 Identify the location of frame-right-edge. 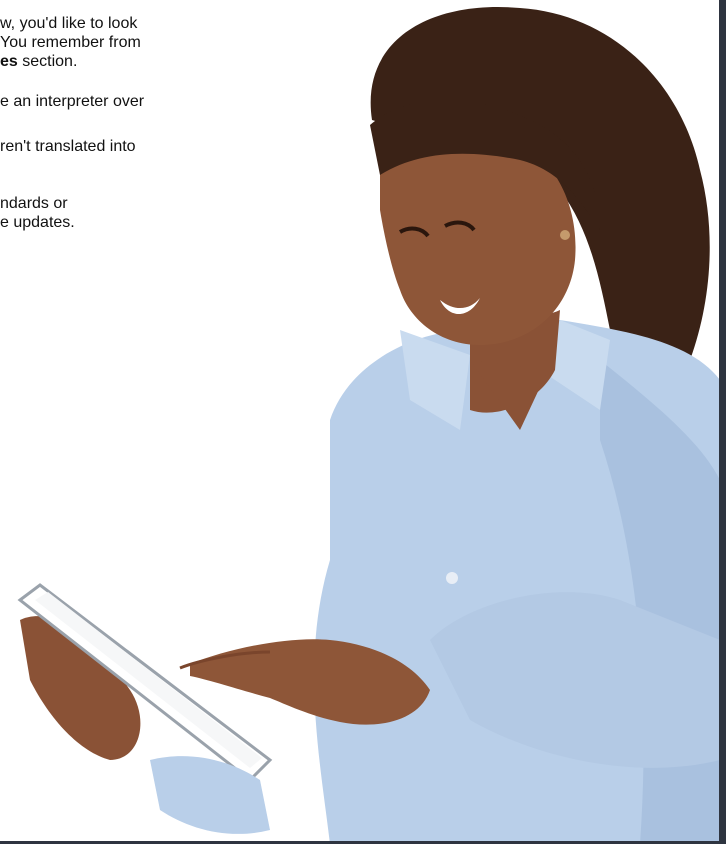
(722, 422).